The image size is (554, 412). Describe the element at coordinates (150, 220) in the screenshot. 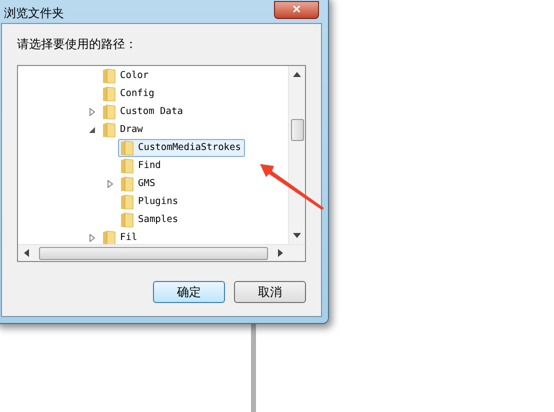

I see `folder-item: Samples` at that location.